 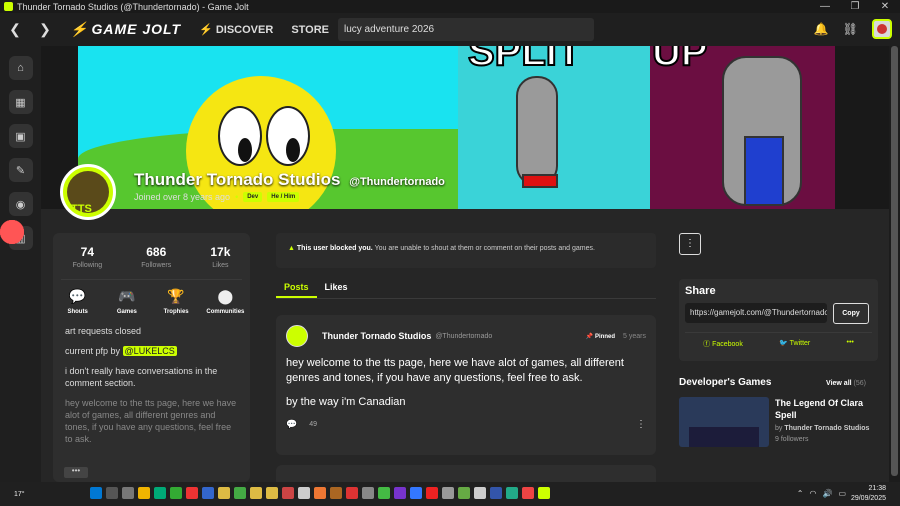 I want to click on mention-link: @LUKELCS, so click(x=149, y=351).